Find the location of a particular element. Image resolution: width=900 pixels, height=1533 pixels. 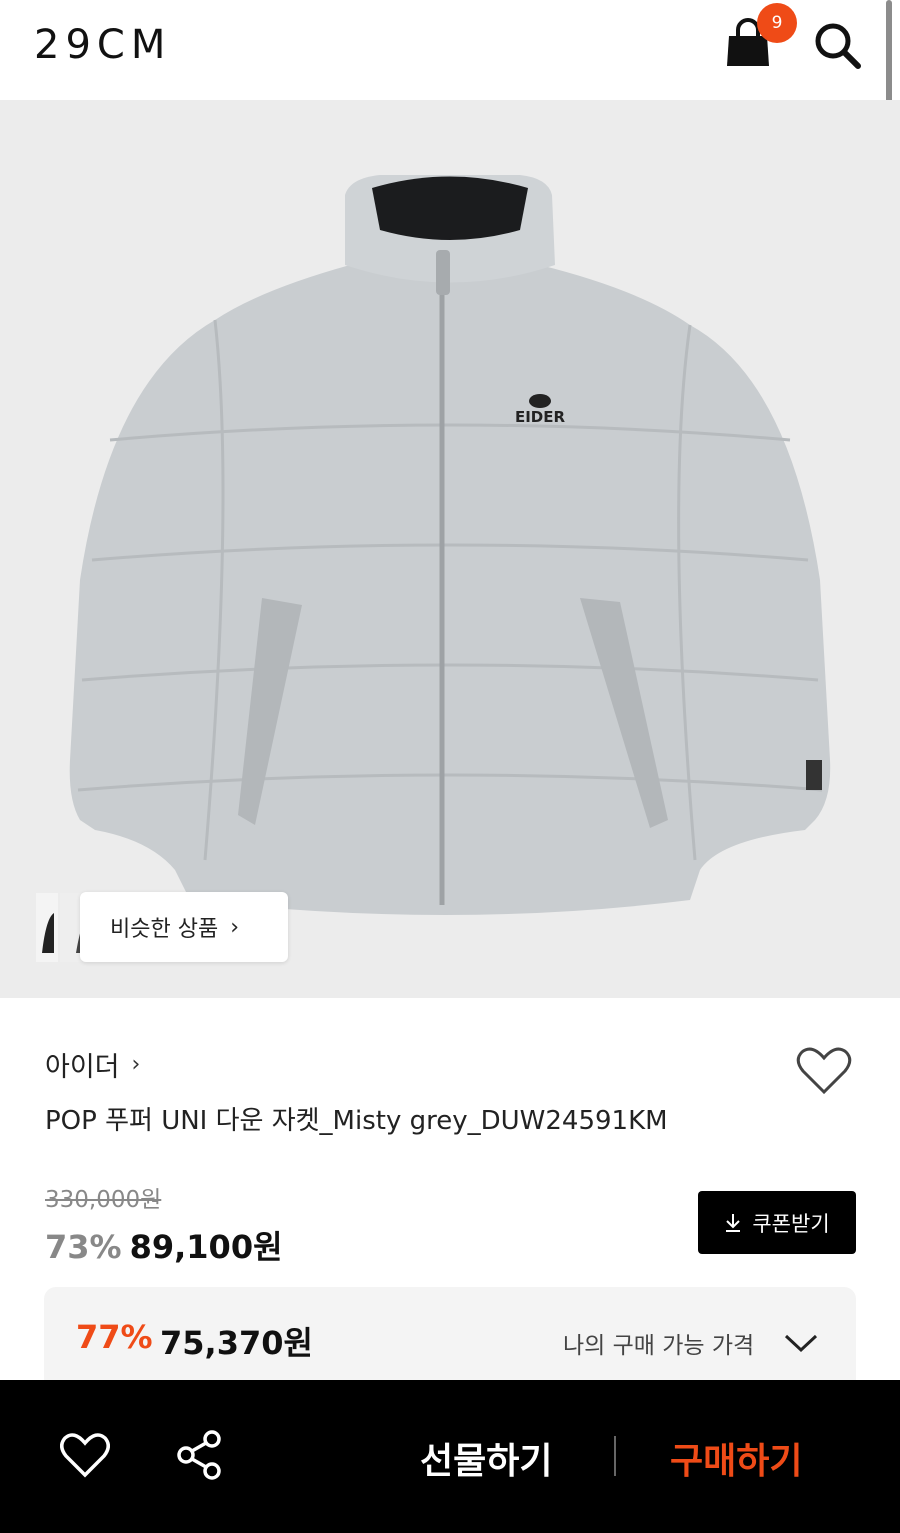

chevron-down-icon is located at coordinates (801, 1342).